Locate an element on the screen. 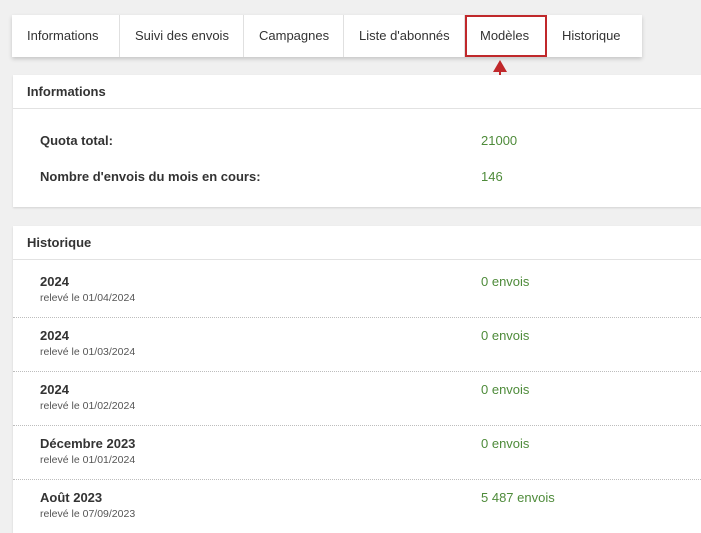  history-date: relevé le 07/09/2023 is located at coordinates (88, 514).